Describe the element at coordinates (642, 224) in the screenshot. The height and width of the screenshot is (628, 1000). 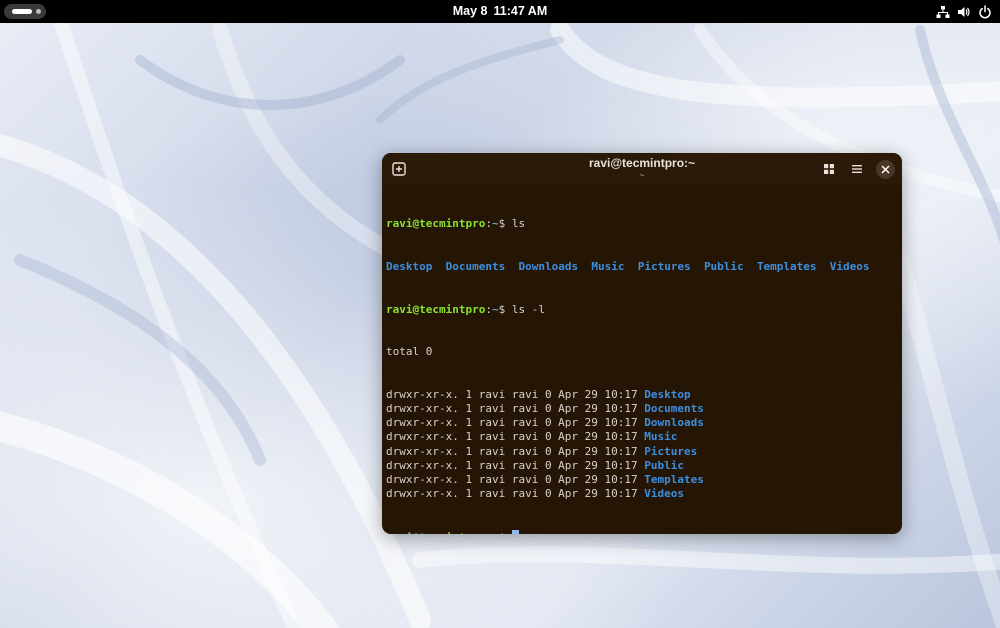
I see `command-line: ravi@tecmintpro:~$ ls` at that location.